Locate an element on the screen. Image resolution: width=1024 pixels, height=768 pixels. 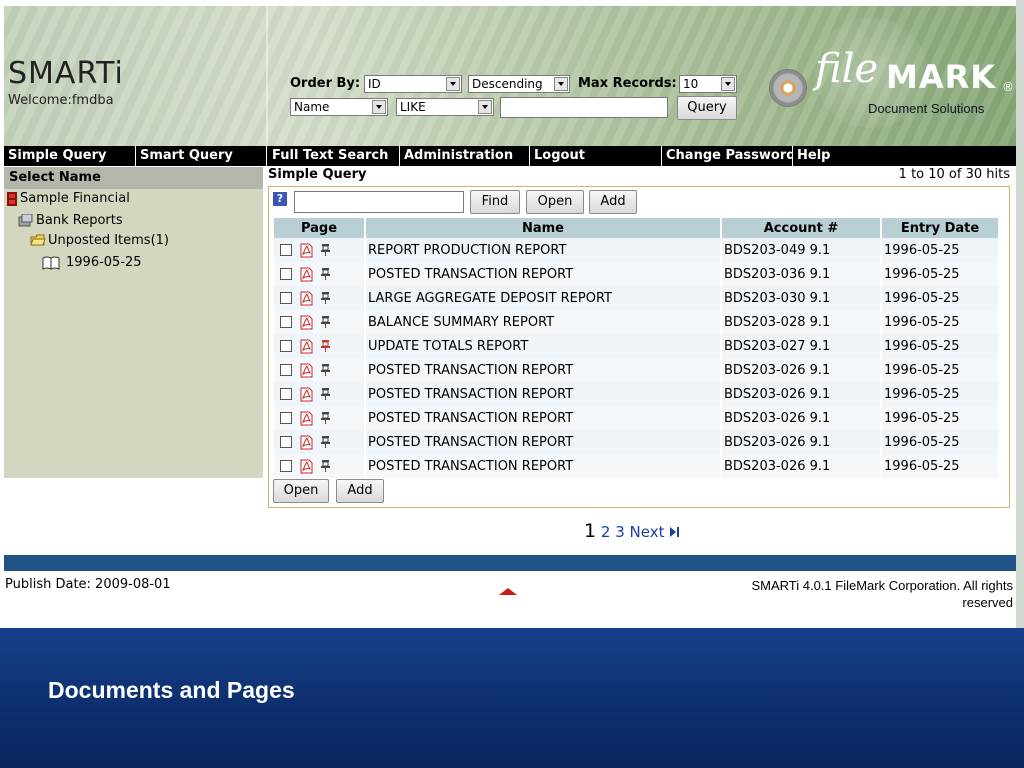
page-link: 2 is located at coordinates (606, 532).